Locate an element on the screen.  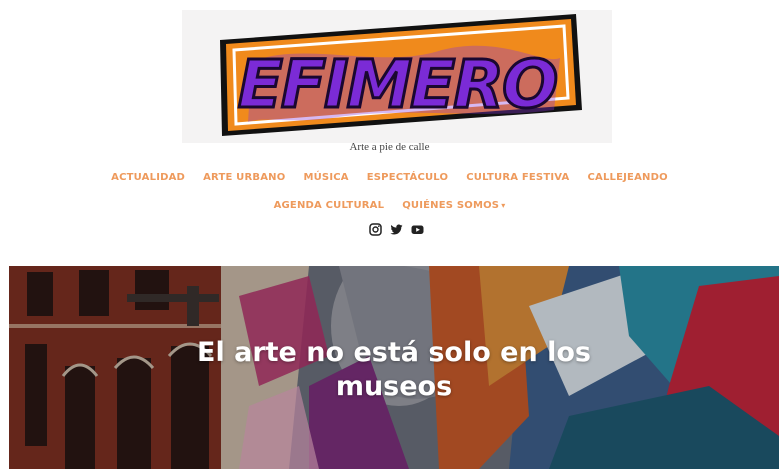
nav-item-quienes-somos: QUIÉNES SOMOS ▾ is located at coordinates (453, 205).